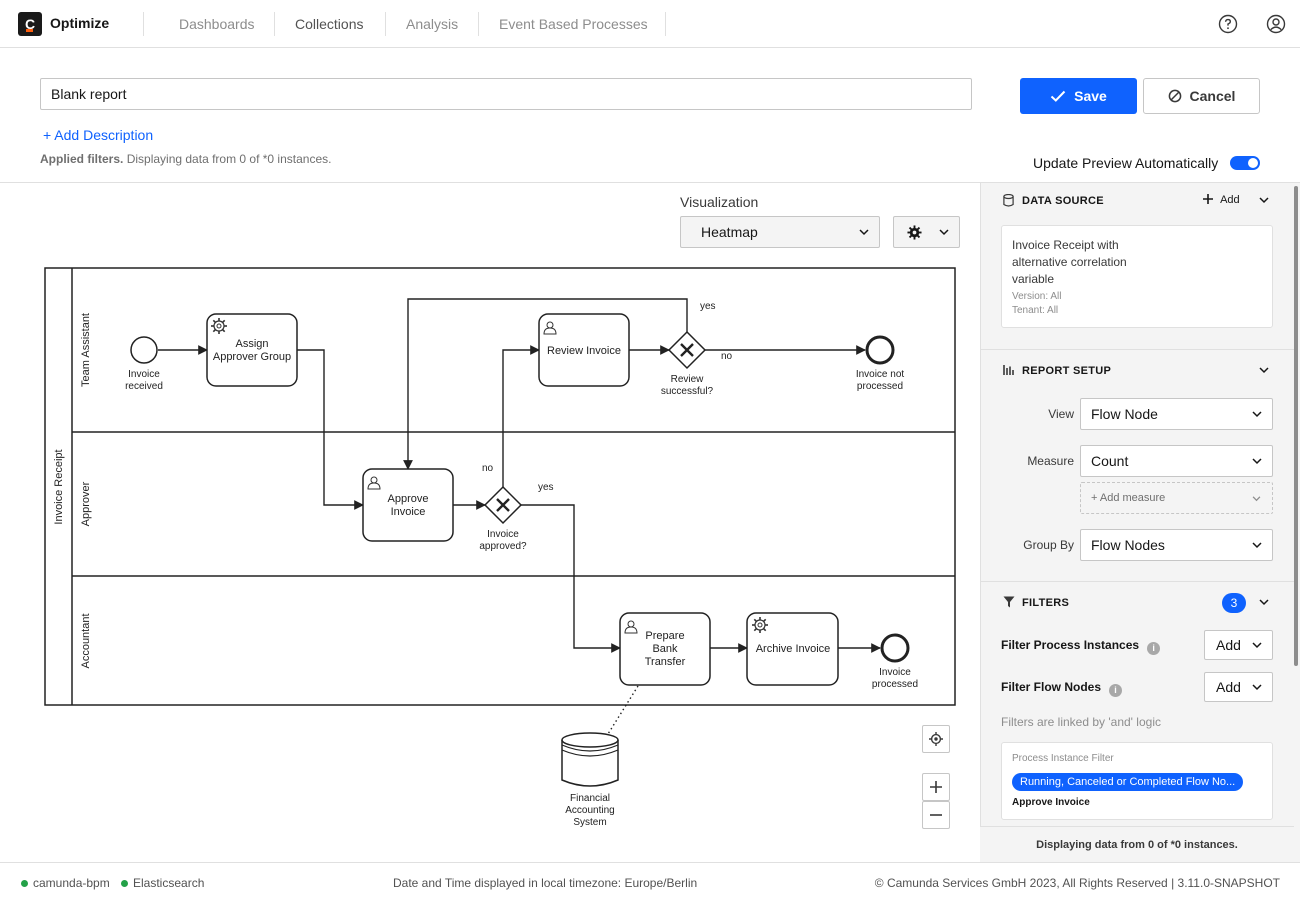 The width and height of the screenshot is (1300, 900). I want to click on add-data-source-label: Add, so click(1230, 200).